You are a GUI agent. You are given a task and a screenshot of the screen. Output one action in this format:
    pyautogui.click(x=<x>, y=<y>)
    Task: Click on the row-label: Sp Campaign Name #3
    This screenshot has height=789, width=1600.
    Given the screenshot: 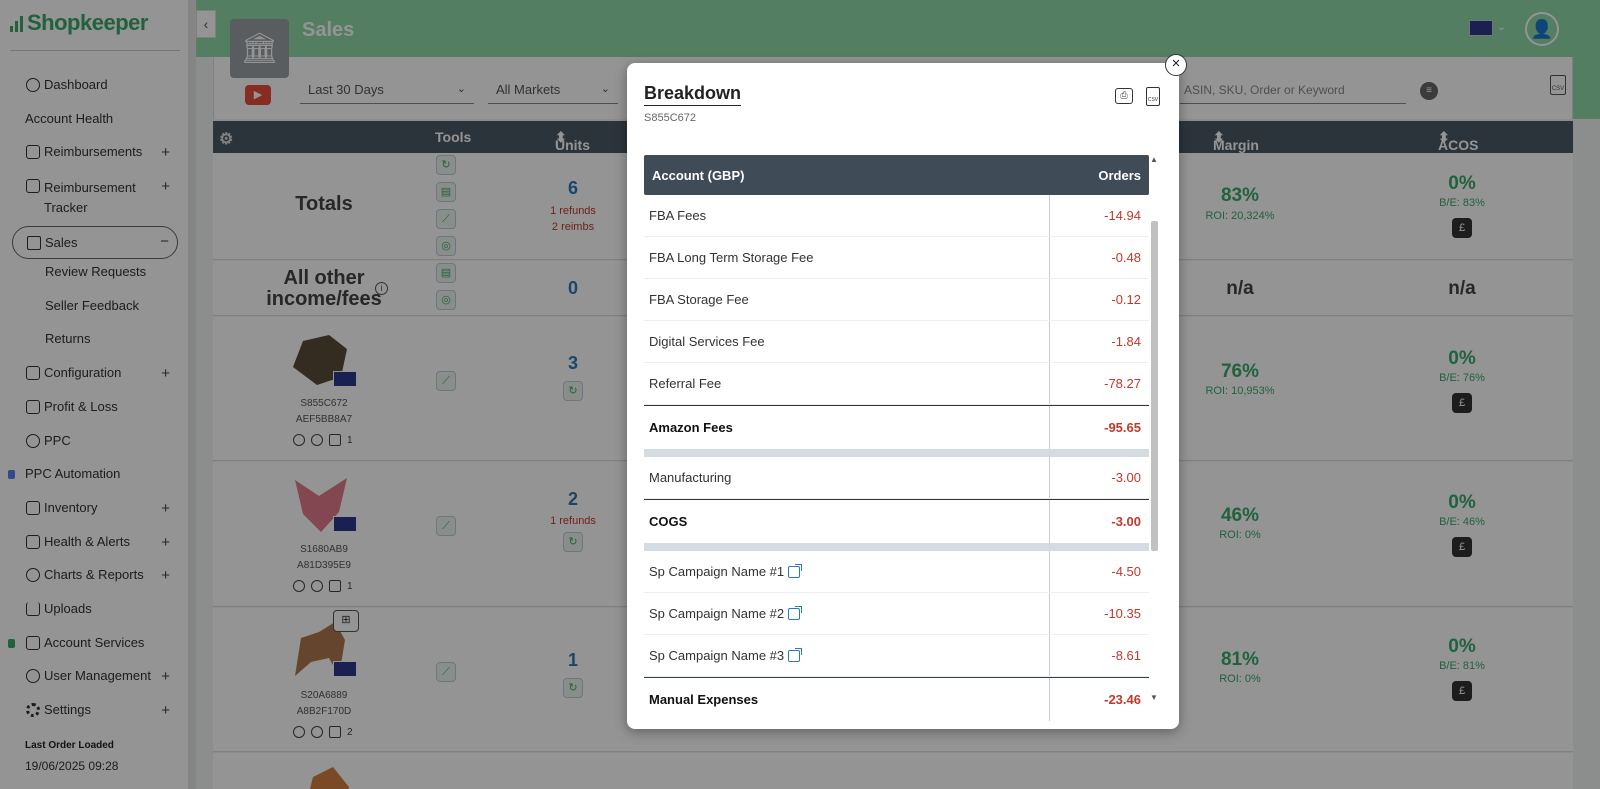 What is the action you would take?
    pyautogui.click(x=726, y=655)
    